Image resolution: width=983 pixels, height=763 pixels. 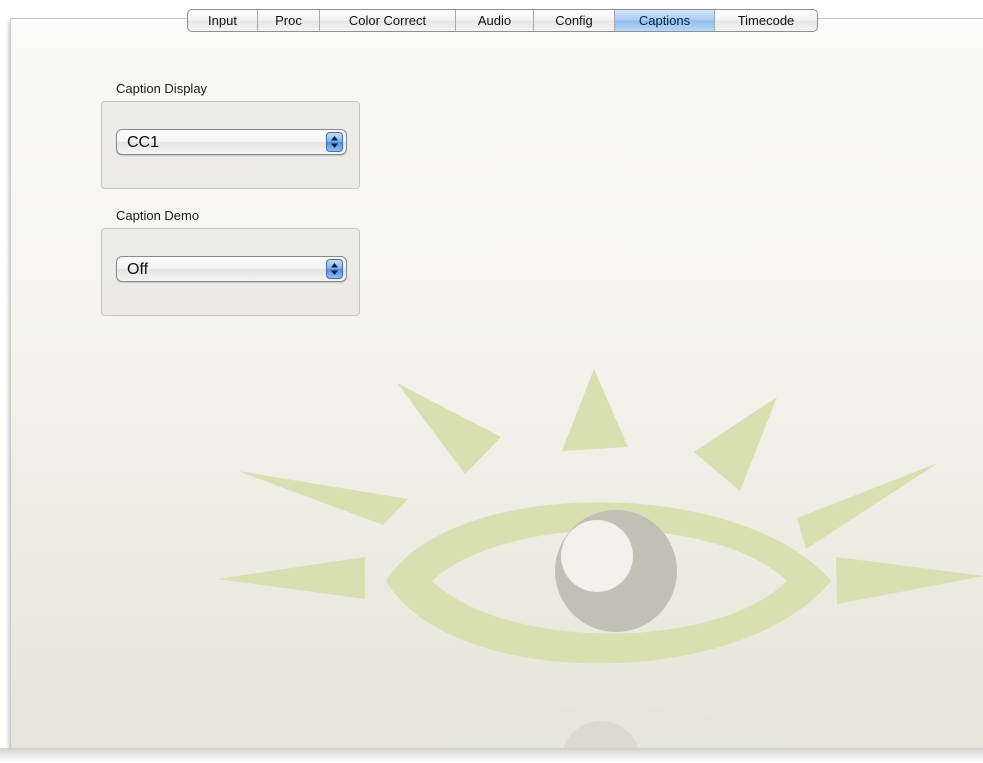 What do you see at coordinates (143, 142) in the screenshot?
I see `caption-display-value: CC1` at bounding box center [143, 142].